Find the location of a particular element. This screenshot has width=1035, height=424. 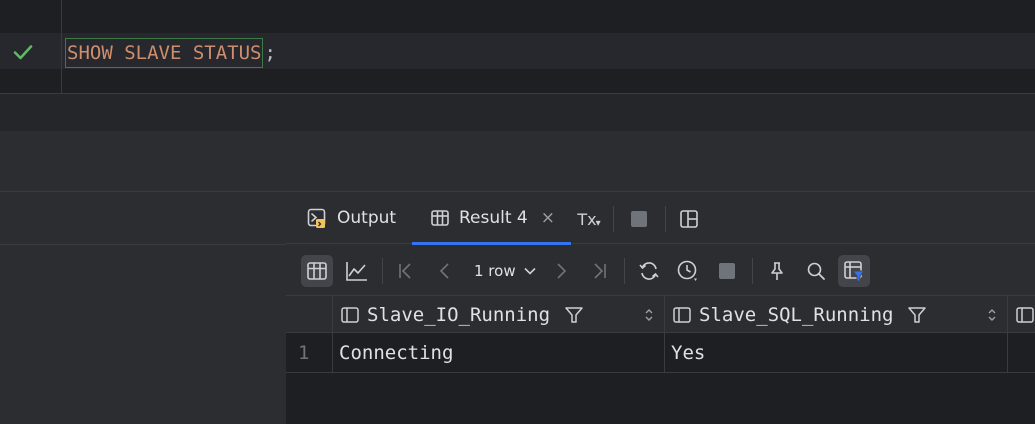

search-button is located at coordinates (816, 271).